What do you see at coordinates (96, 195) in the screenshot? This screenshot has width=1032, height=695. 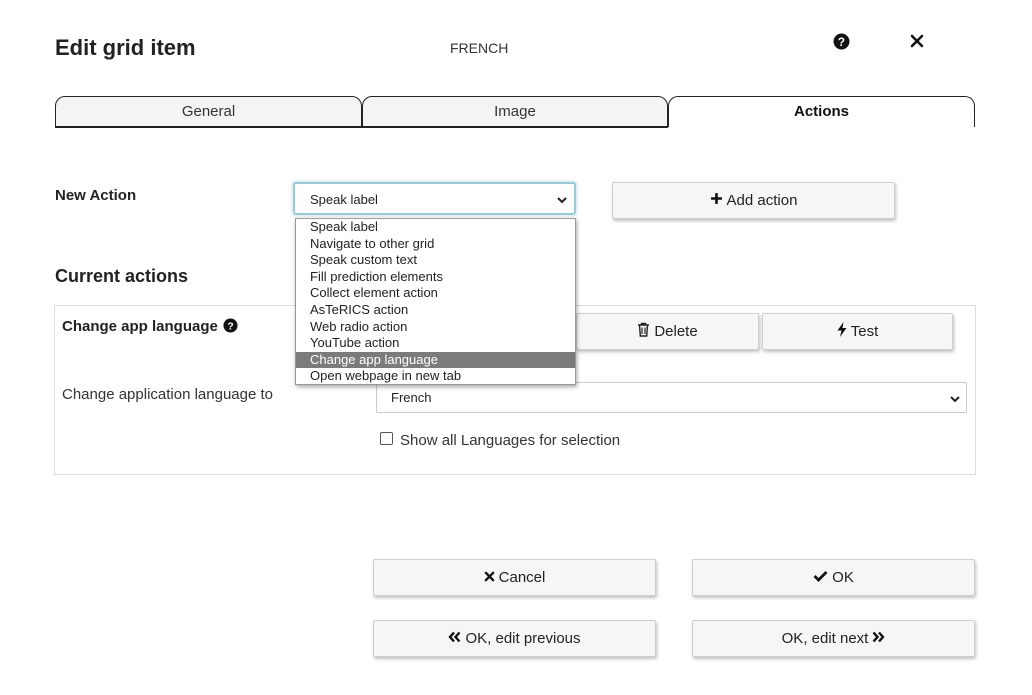 I see `new-action-label: New Action` at bounding box center [96, 195].